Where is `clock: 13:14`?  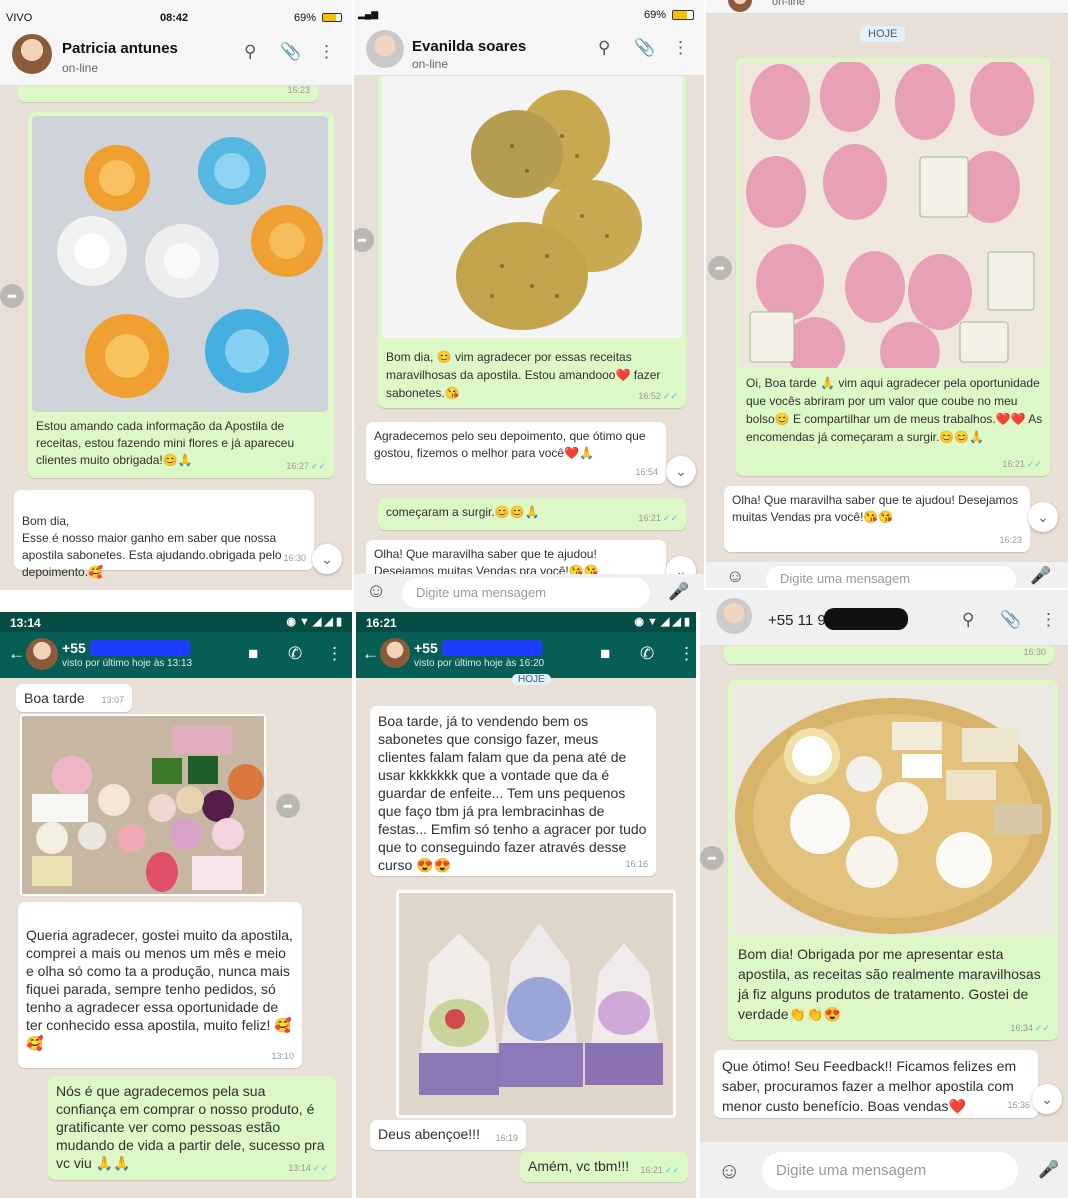
clock: 13:14 is located at coordinates (25, 623).